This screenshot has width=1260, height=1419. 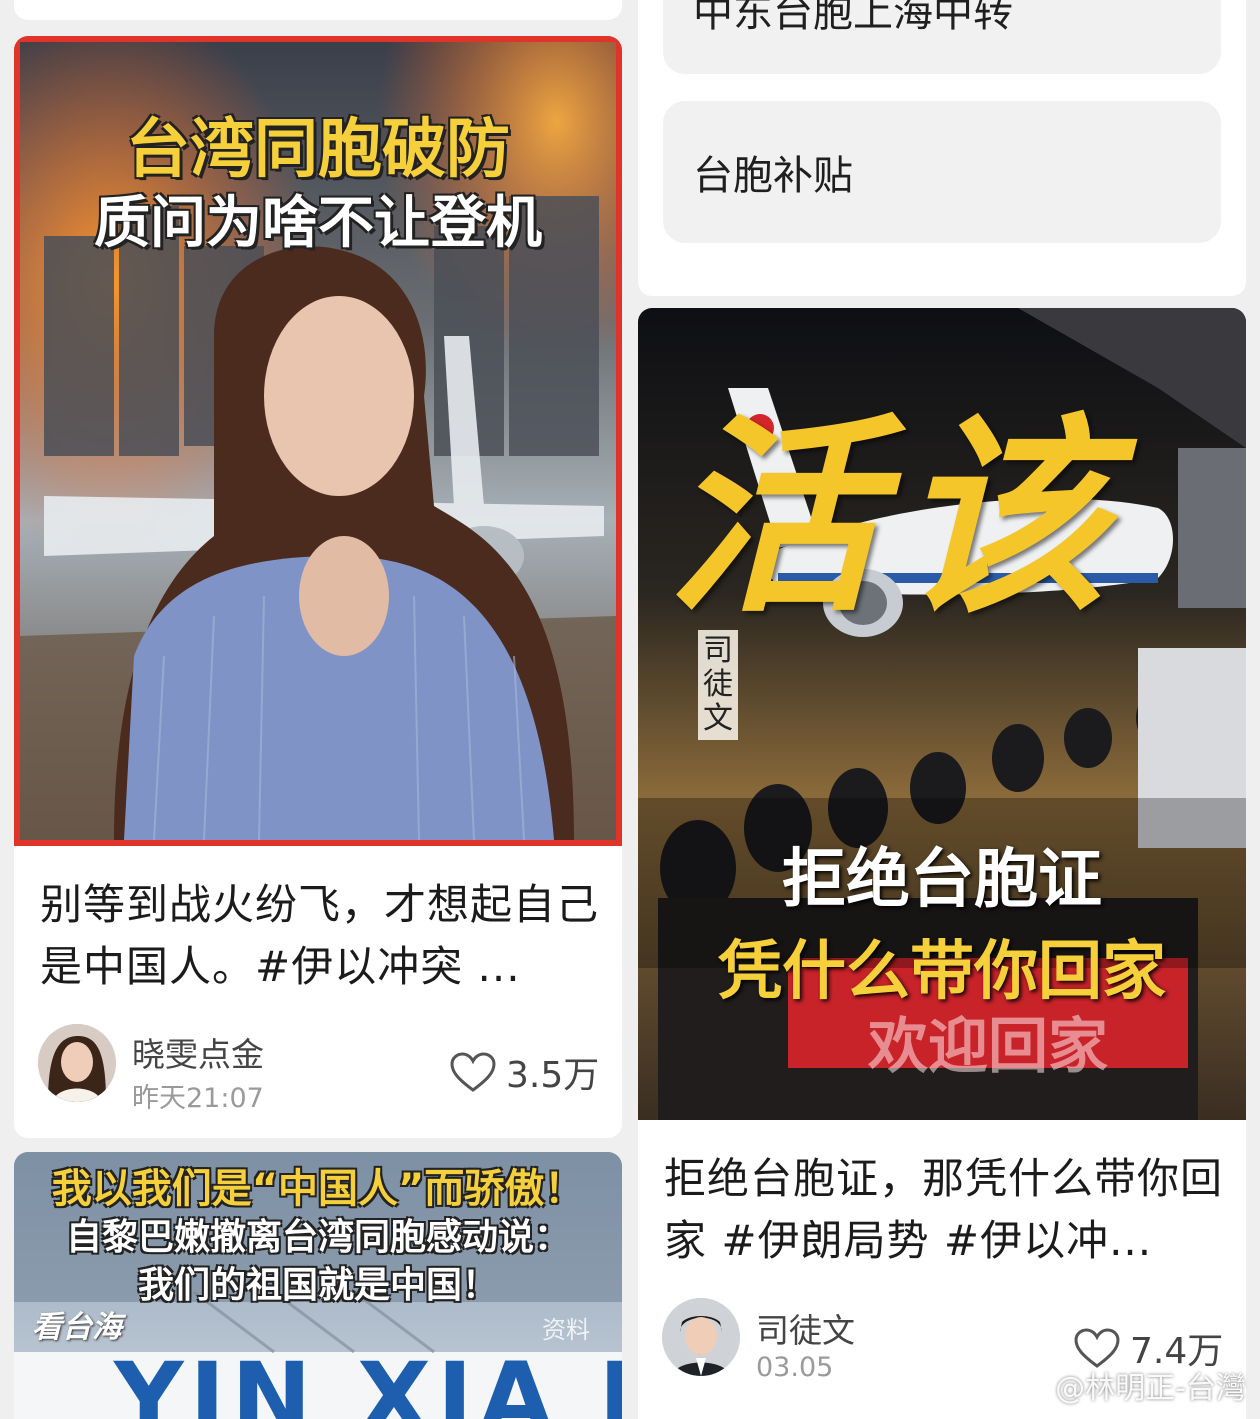 What do you see at coordinates (898, 517) in the screenshot?
I see `cover-calligraphy: 活该` at bounding box center [898, 517].